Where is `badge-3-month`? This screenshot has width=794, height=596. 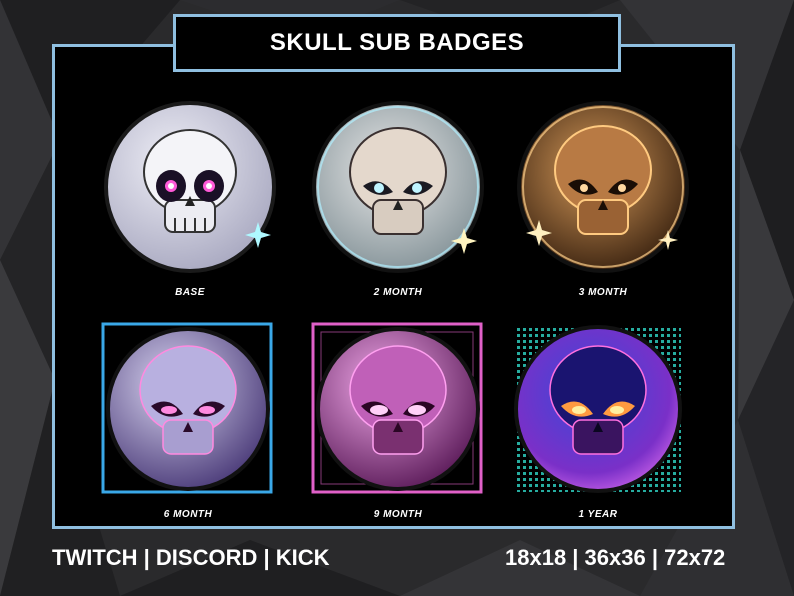
badge-3-month is located at coordinates (603, 187).